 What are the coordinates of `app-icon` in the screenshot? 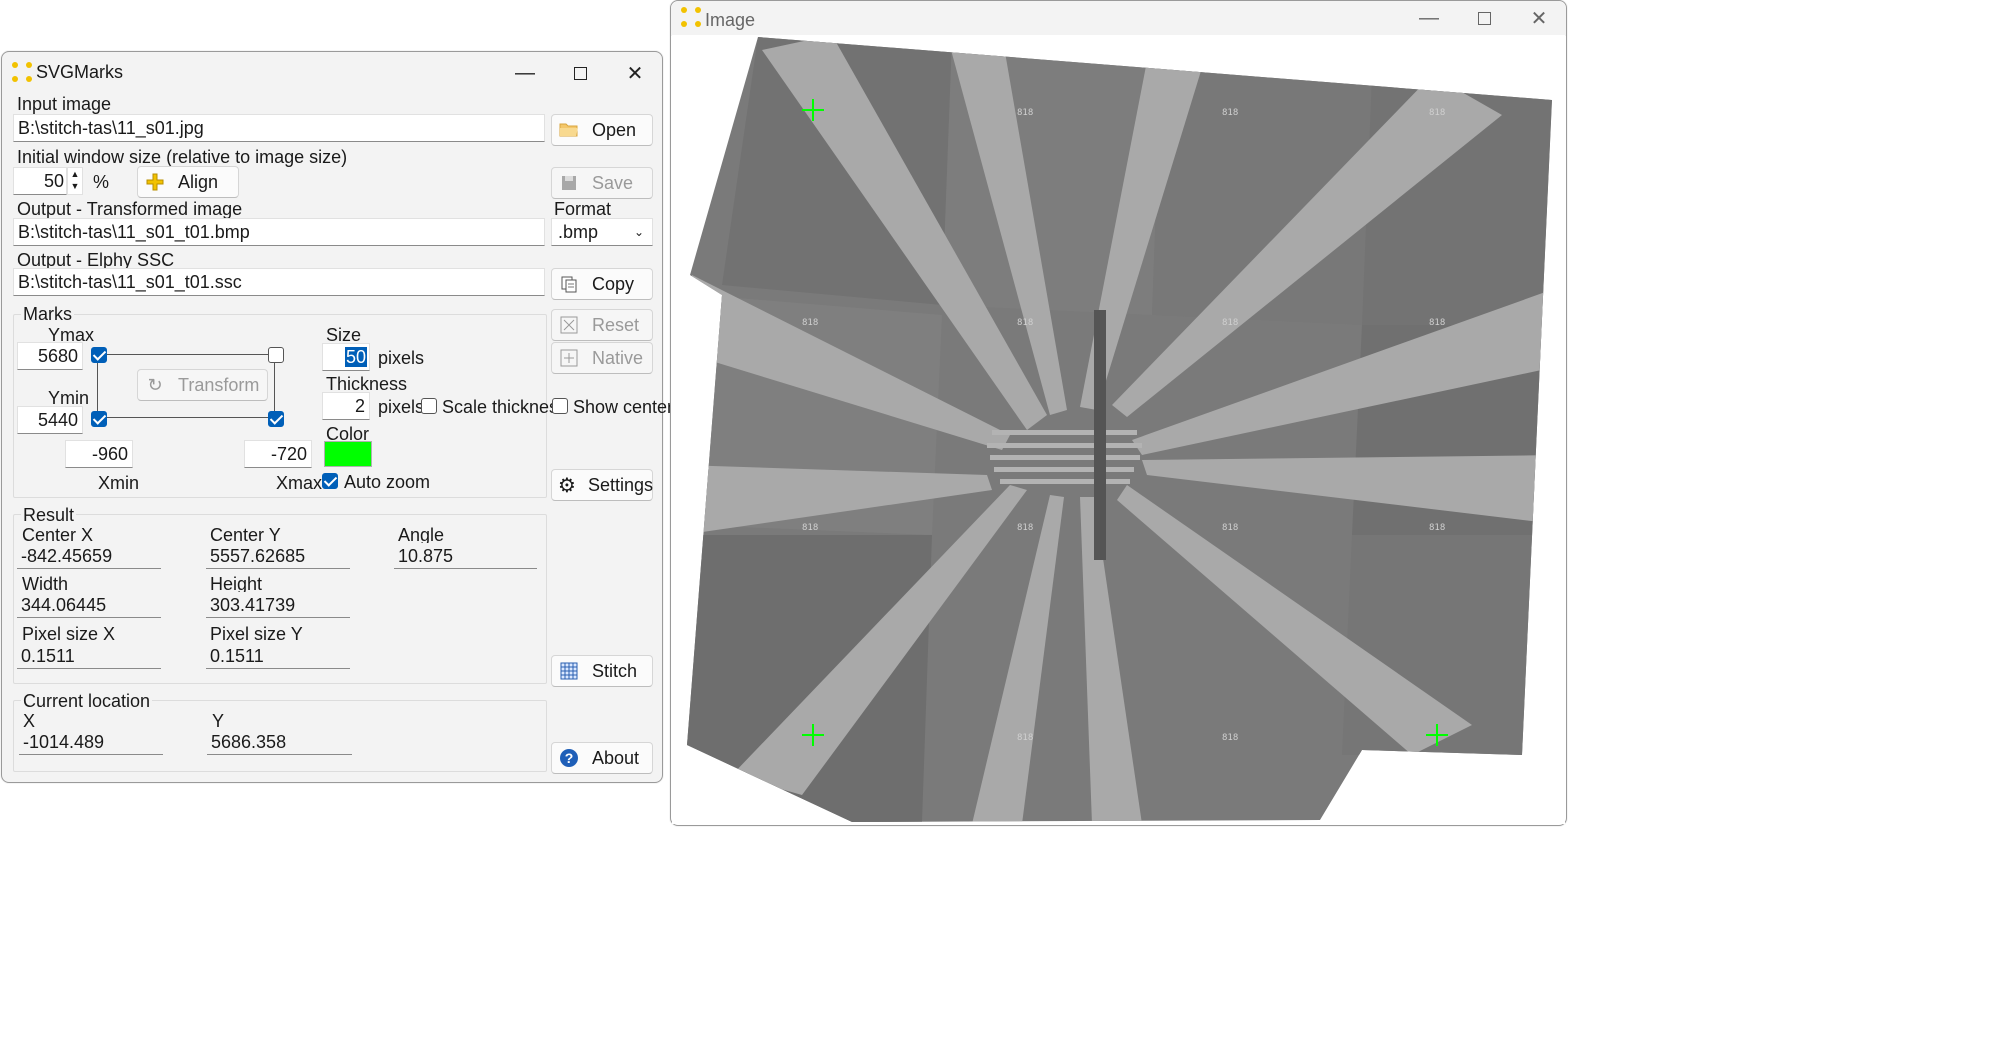 It's located at (24, 74).